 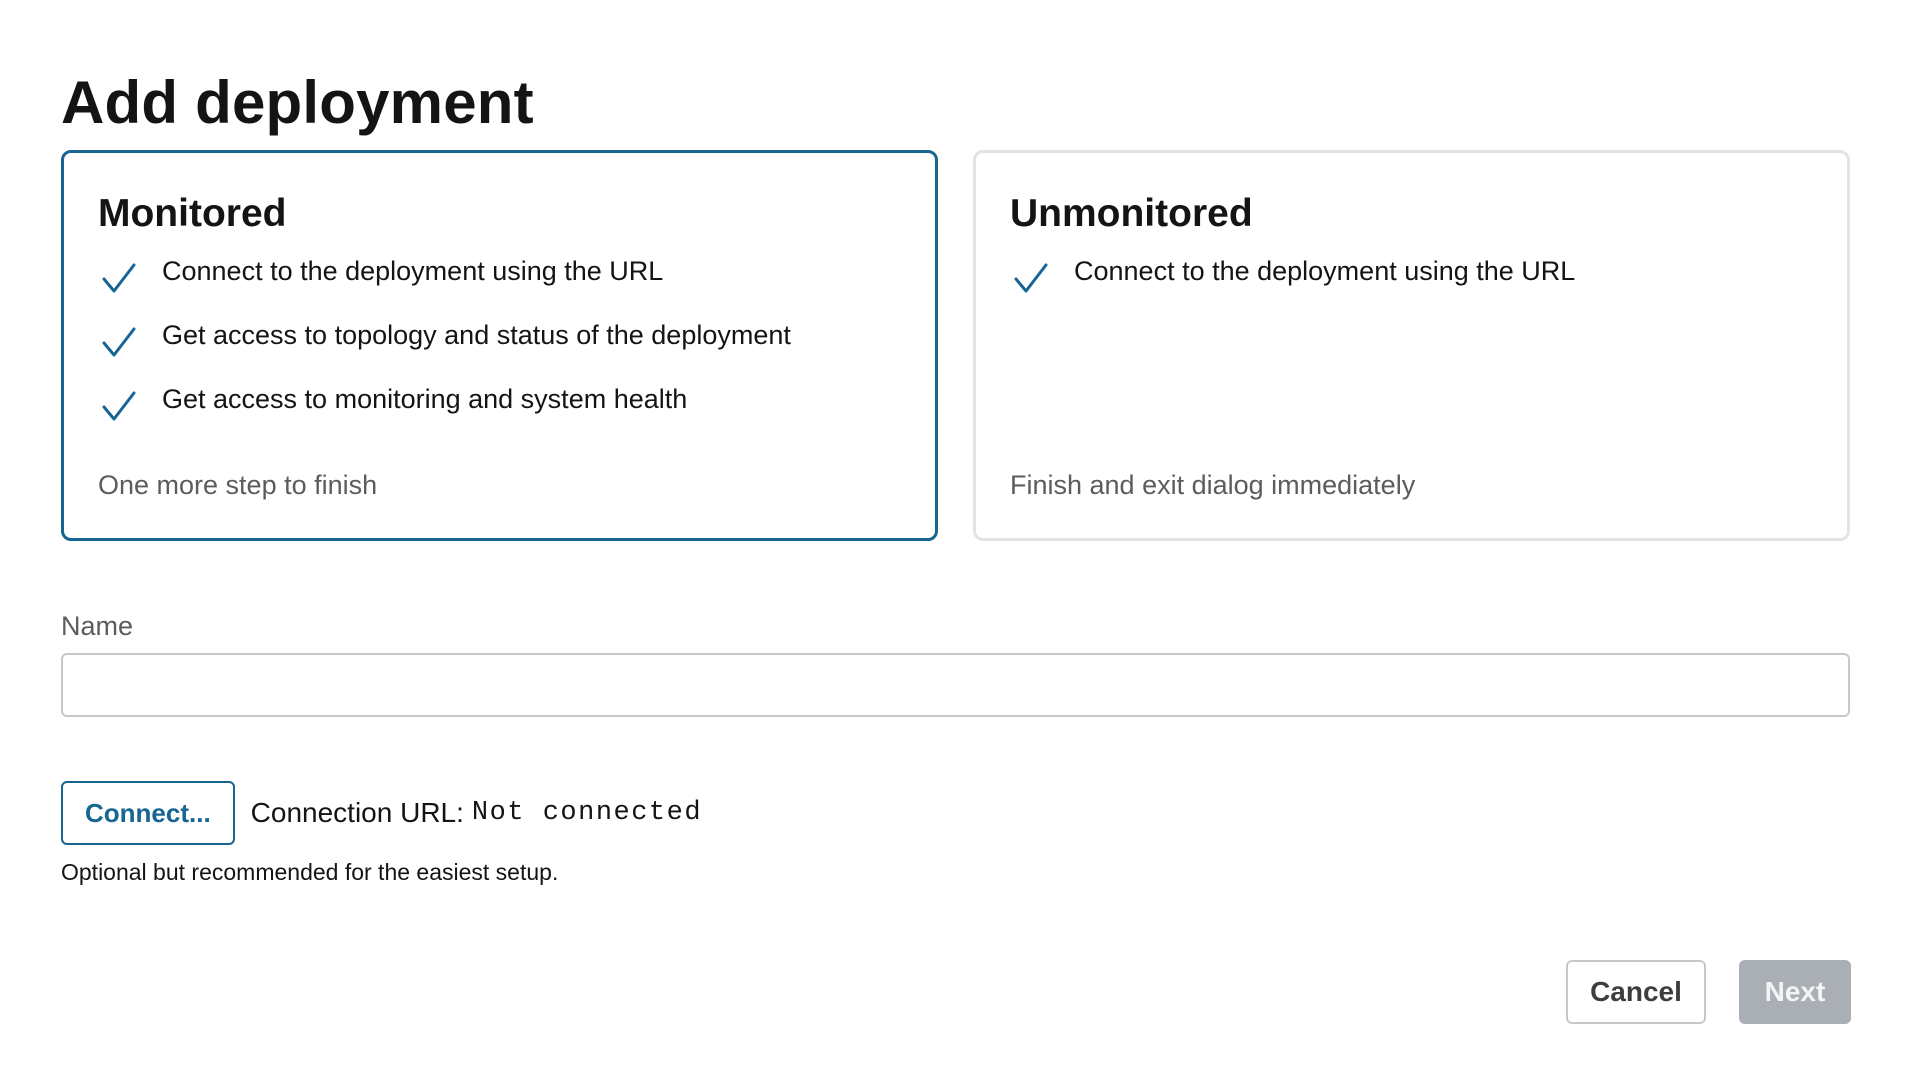 I want to click on connection-row: Connect... Connection URL: Not connected, so click(x=956, y=813).